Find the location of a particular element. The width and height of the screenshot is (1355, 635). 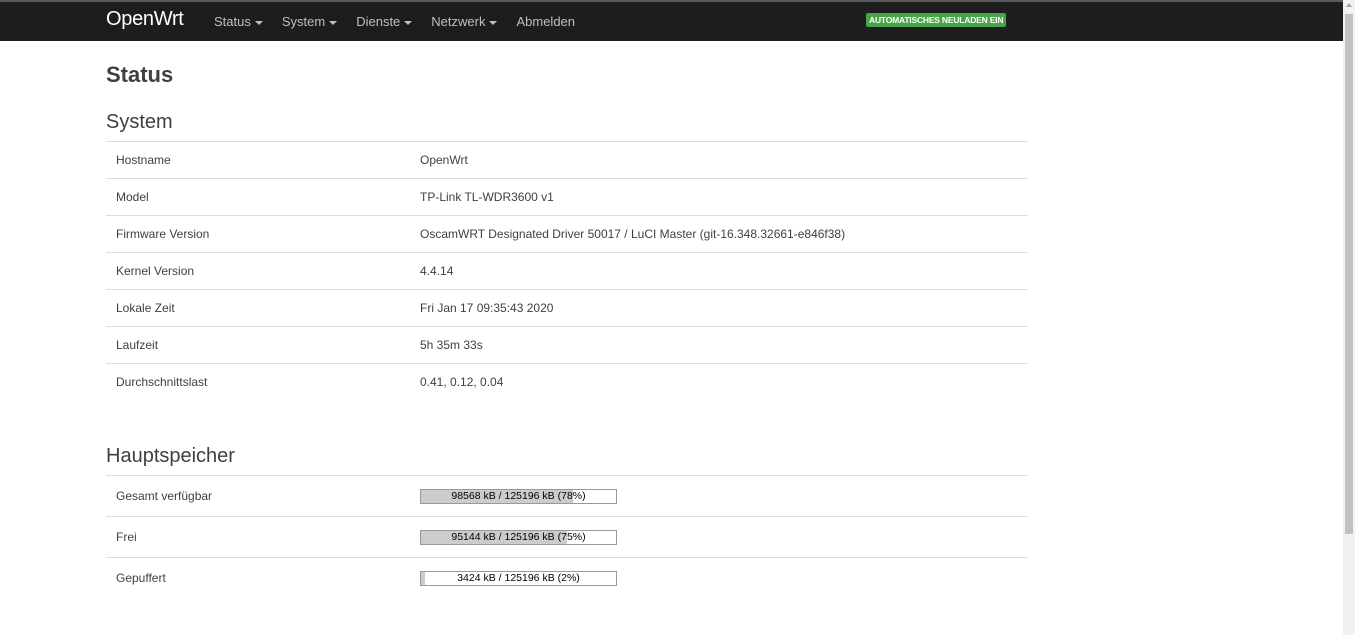

table-row: Frei 95144 kB / 125196 kB (75%) is located at coordinates (567, 537).